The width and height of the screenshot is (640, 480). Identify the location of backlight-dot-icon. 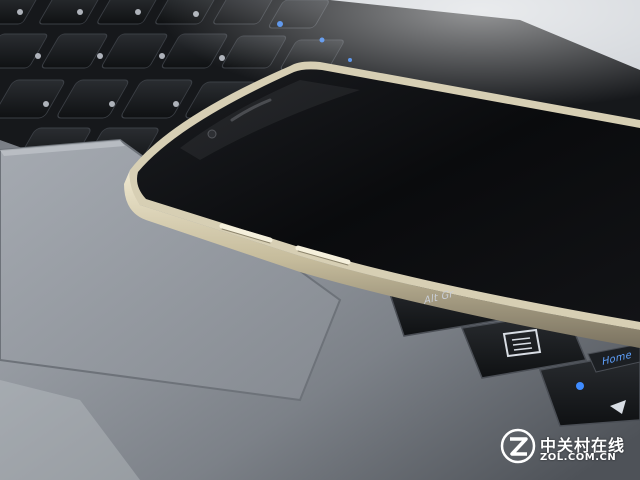
(580, 386).